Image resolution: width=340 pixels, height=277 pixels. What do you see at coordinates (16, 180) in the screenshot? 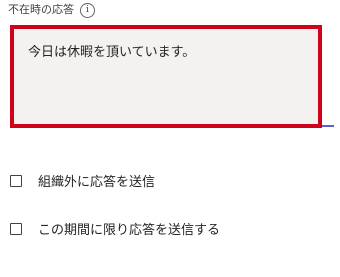
I see `send-outside-org-checkbox` at bounding box center [16, 180].